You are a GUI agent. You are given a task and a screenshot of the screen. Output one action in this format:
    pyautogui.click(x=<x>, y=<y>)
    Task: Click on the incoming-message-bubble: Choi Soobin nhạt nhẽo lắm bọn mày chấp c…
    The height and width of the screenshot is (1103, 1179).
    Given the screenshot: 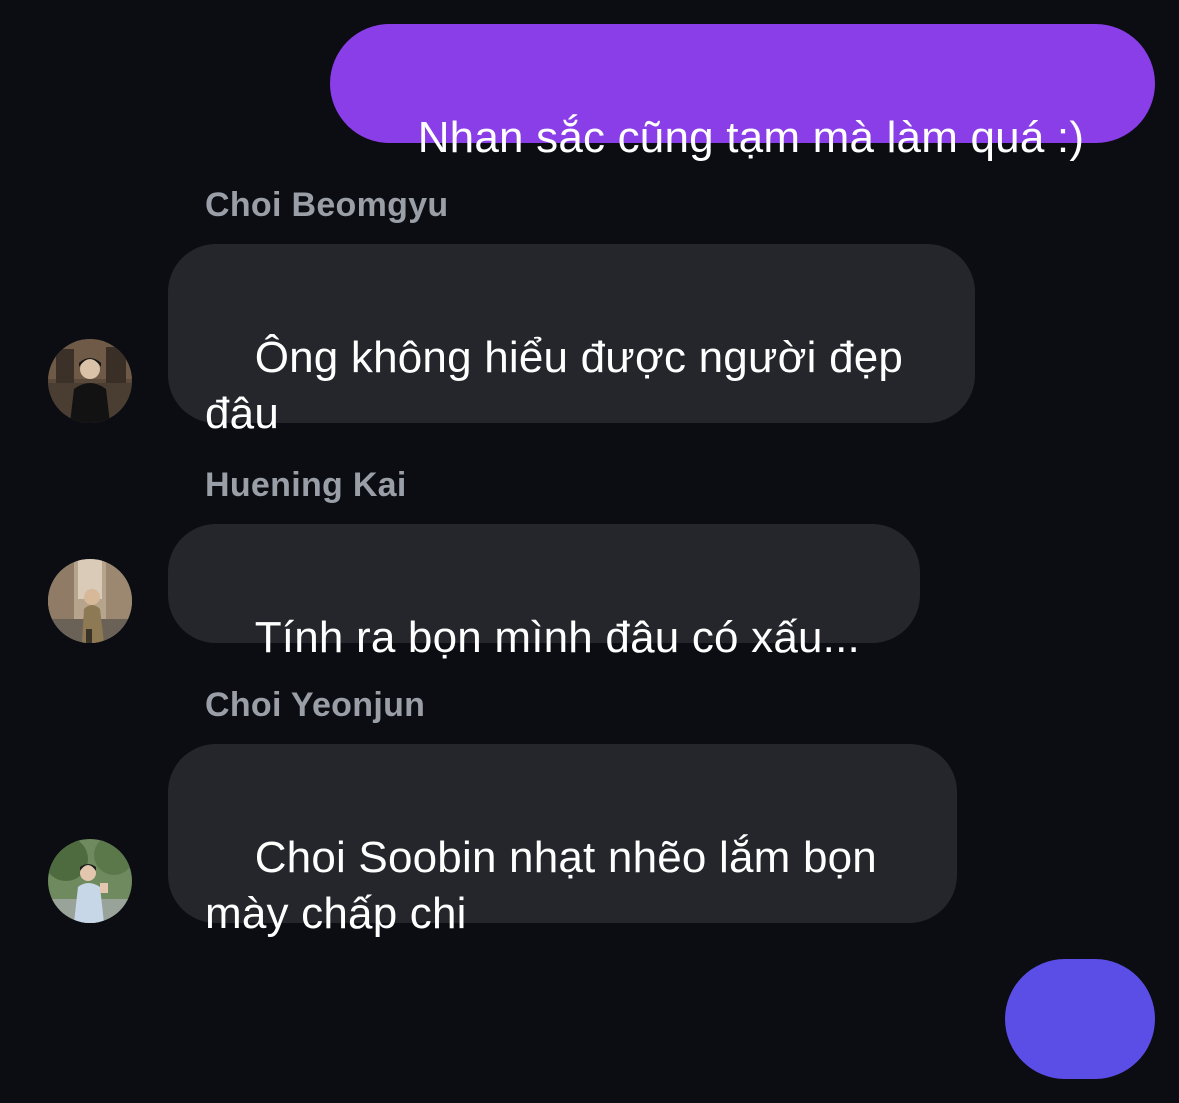 What is the action you would take?
    pyautogui.click(x=562, y=841)
    